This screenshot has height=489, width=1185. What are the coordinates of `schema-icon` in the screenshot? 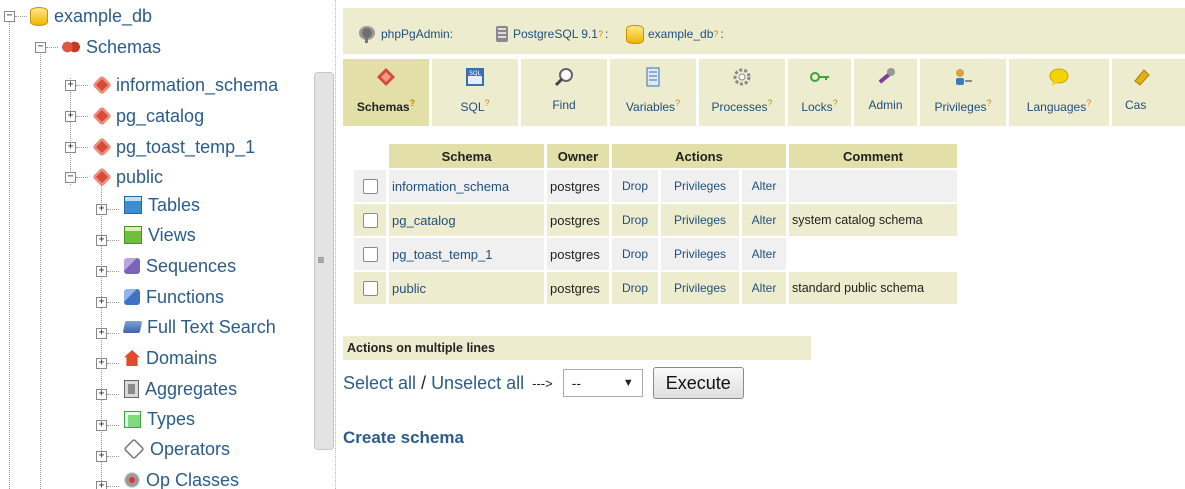 It's located at (102, 177).